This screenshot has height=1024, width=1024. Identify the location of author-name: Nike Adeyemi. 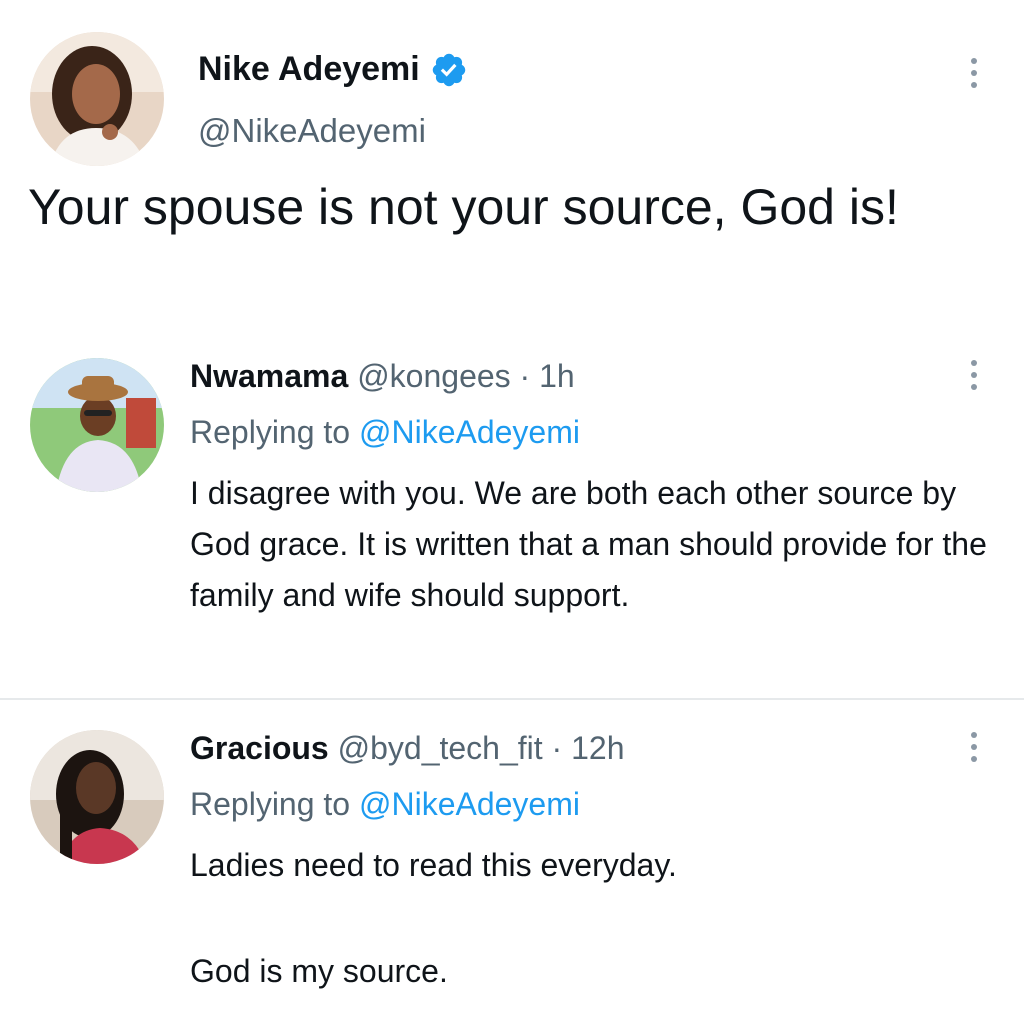
(309, 69).